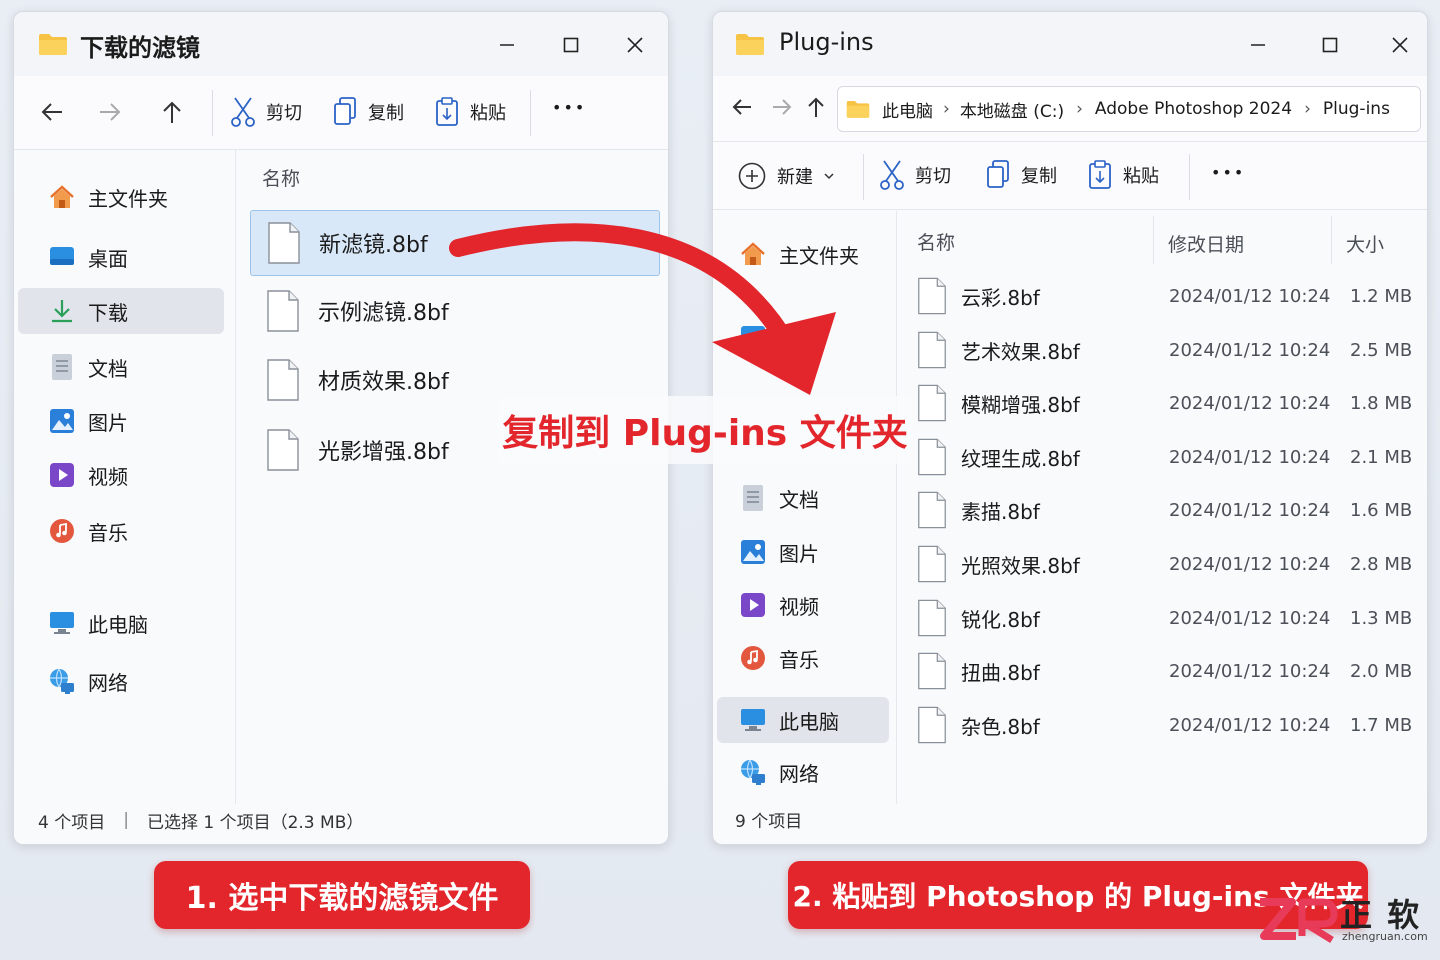  I want to click on copy-arrow, so click(642, 309).